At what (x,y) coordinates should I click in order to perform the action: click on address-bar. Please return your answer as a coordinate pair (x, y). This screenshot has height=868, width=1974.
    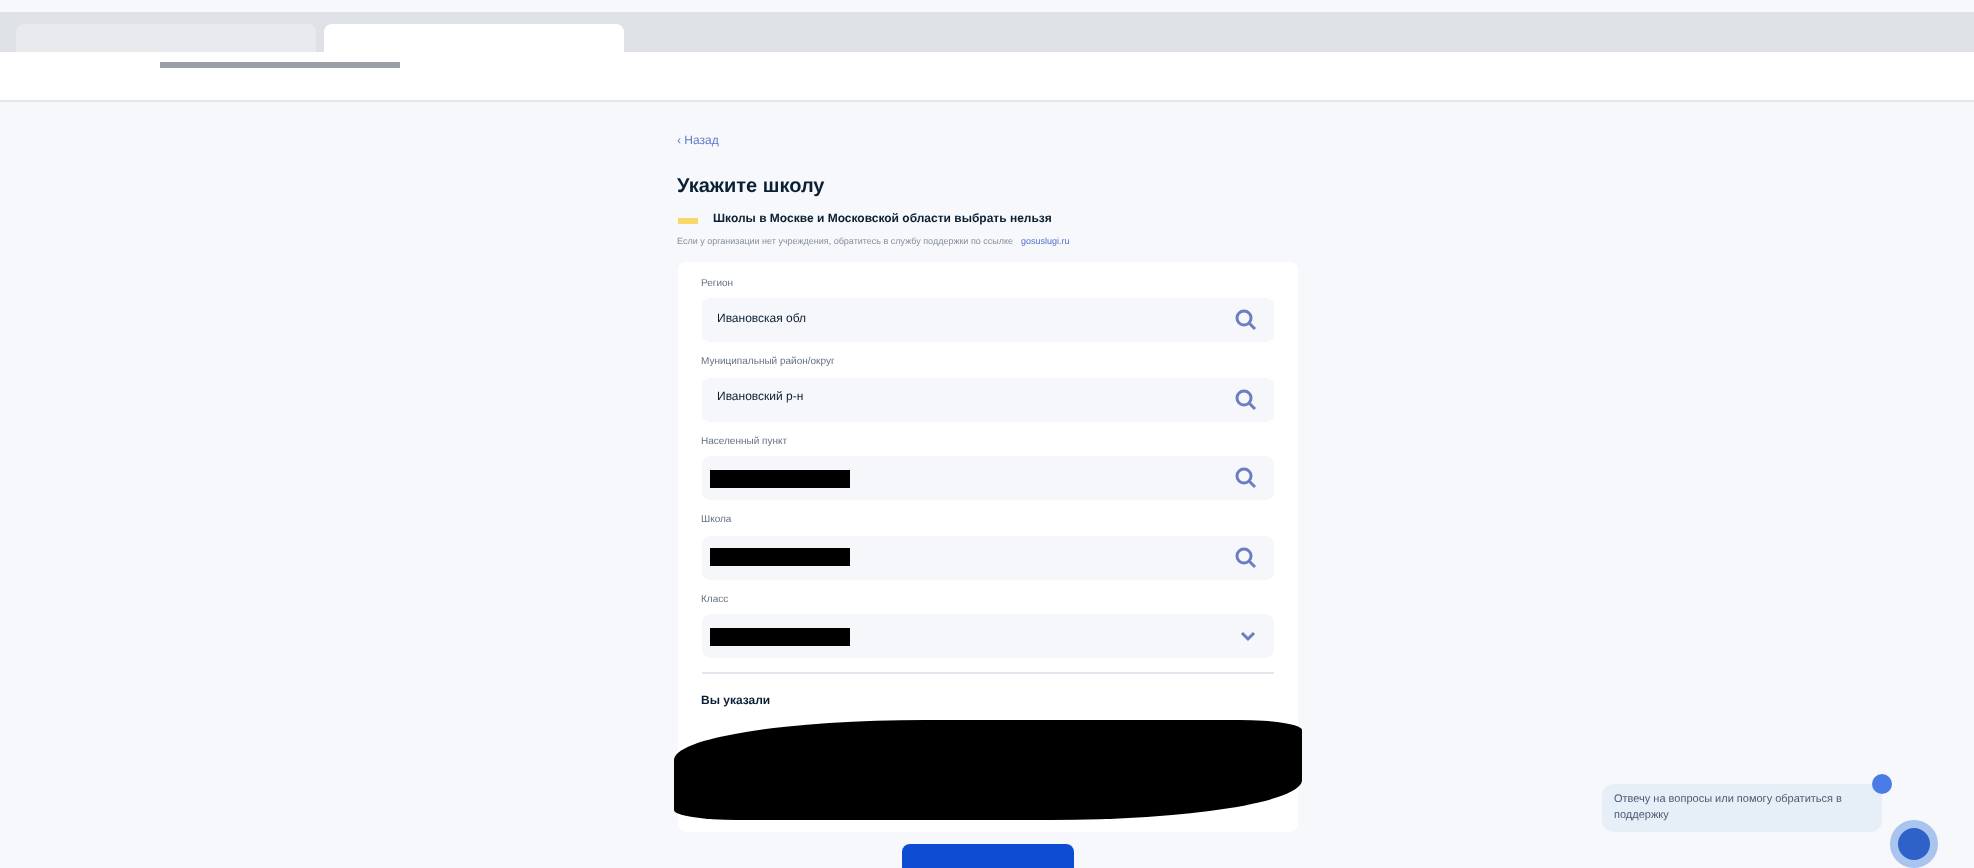
    Looking at the image, I should click on (987, 65).